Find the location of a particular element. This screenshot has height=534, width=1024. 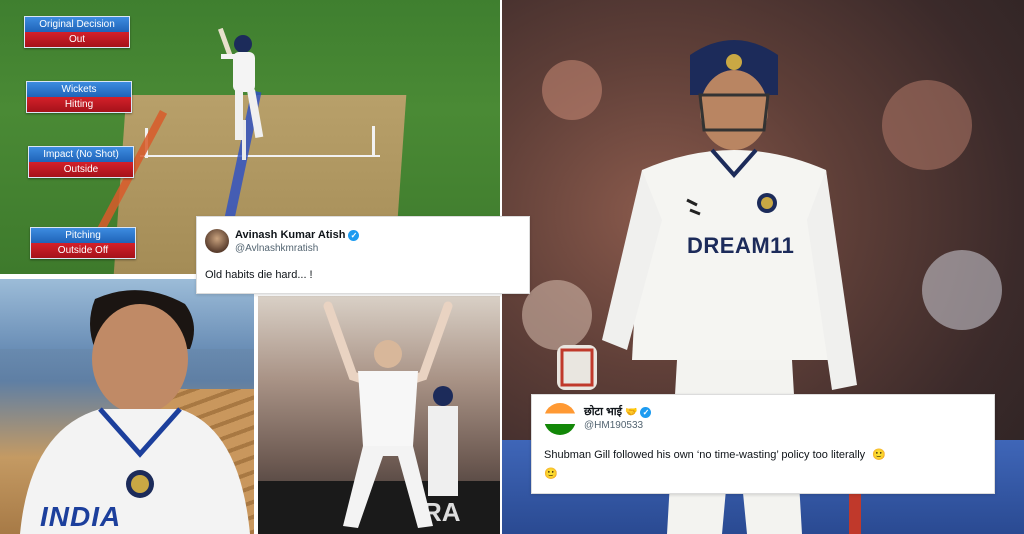

celebrating-bowler-image: RA is located at coordinates (379, 415).